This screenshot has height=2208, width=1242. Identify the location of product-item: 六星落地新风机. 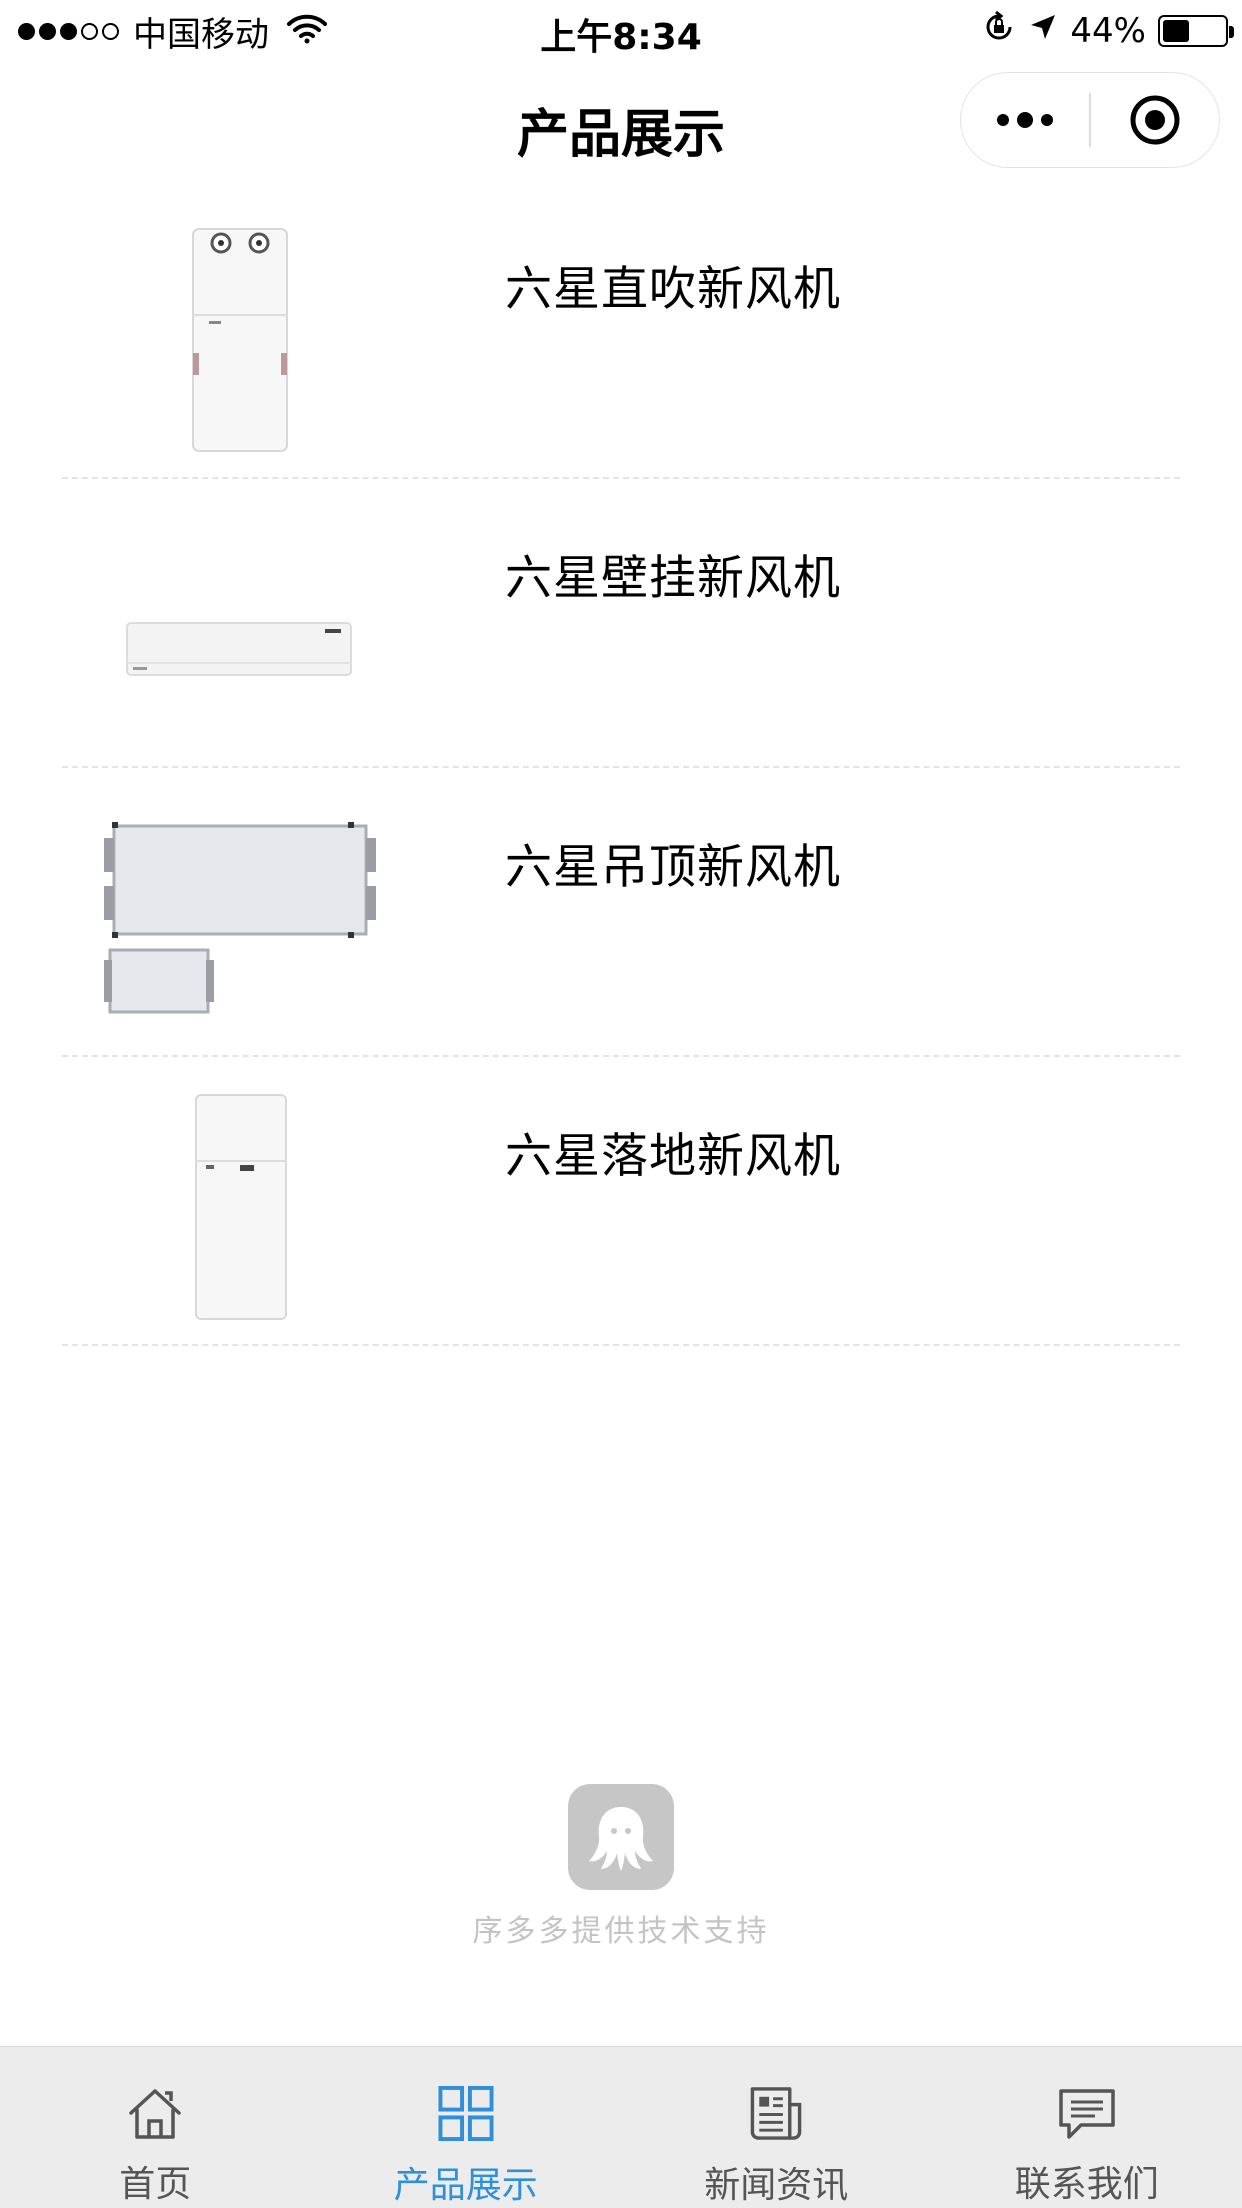
(621, 1201).